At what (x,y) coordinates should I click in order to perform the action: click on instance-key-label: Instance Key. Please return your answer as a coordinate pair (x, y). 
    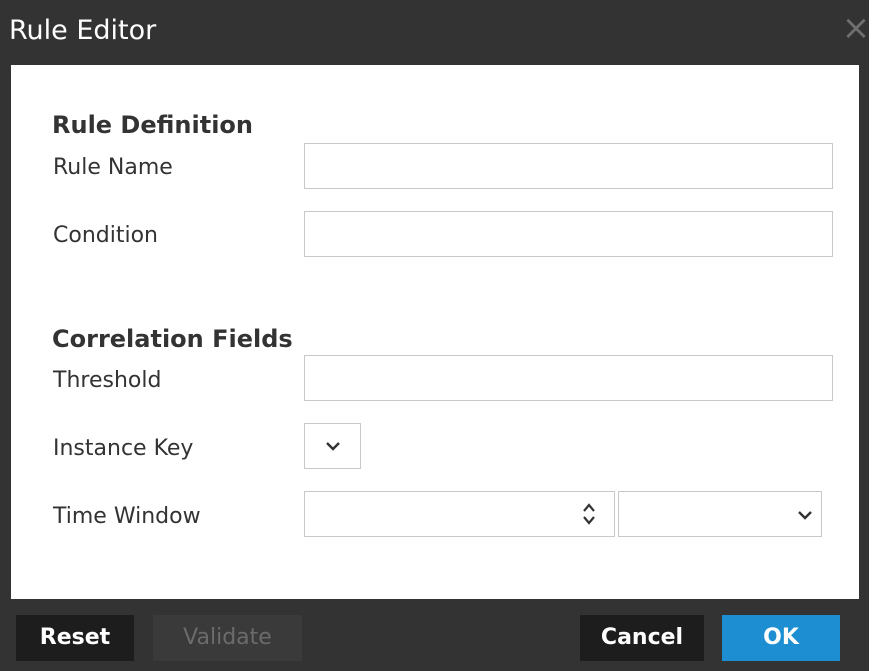
    Looking at the image, I should click on (123, 448).